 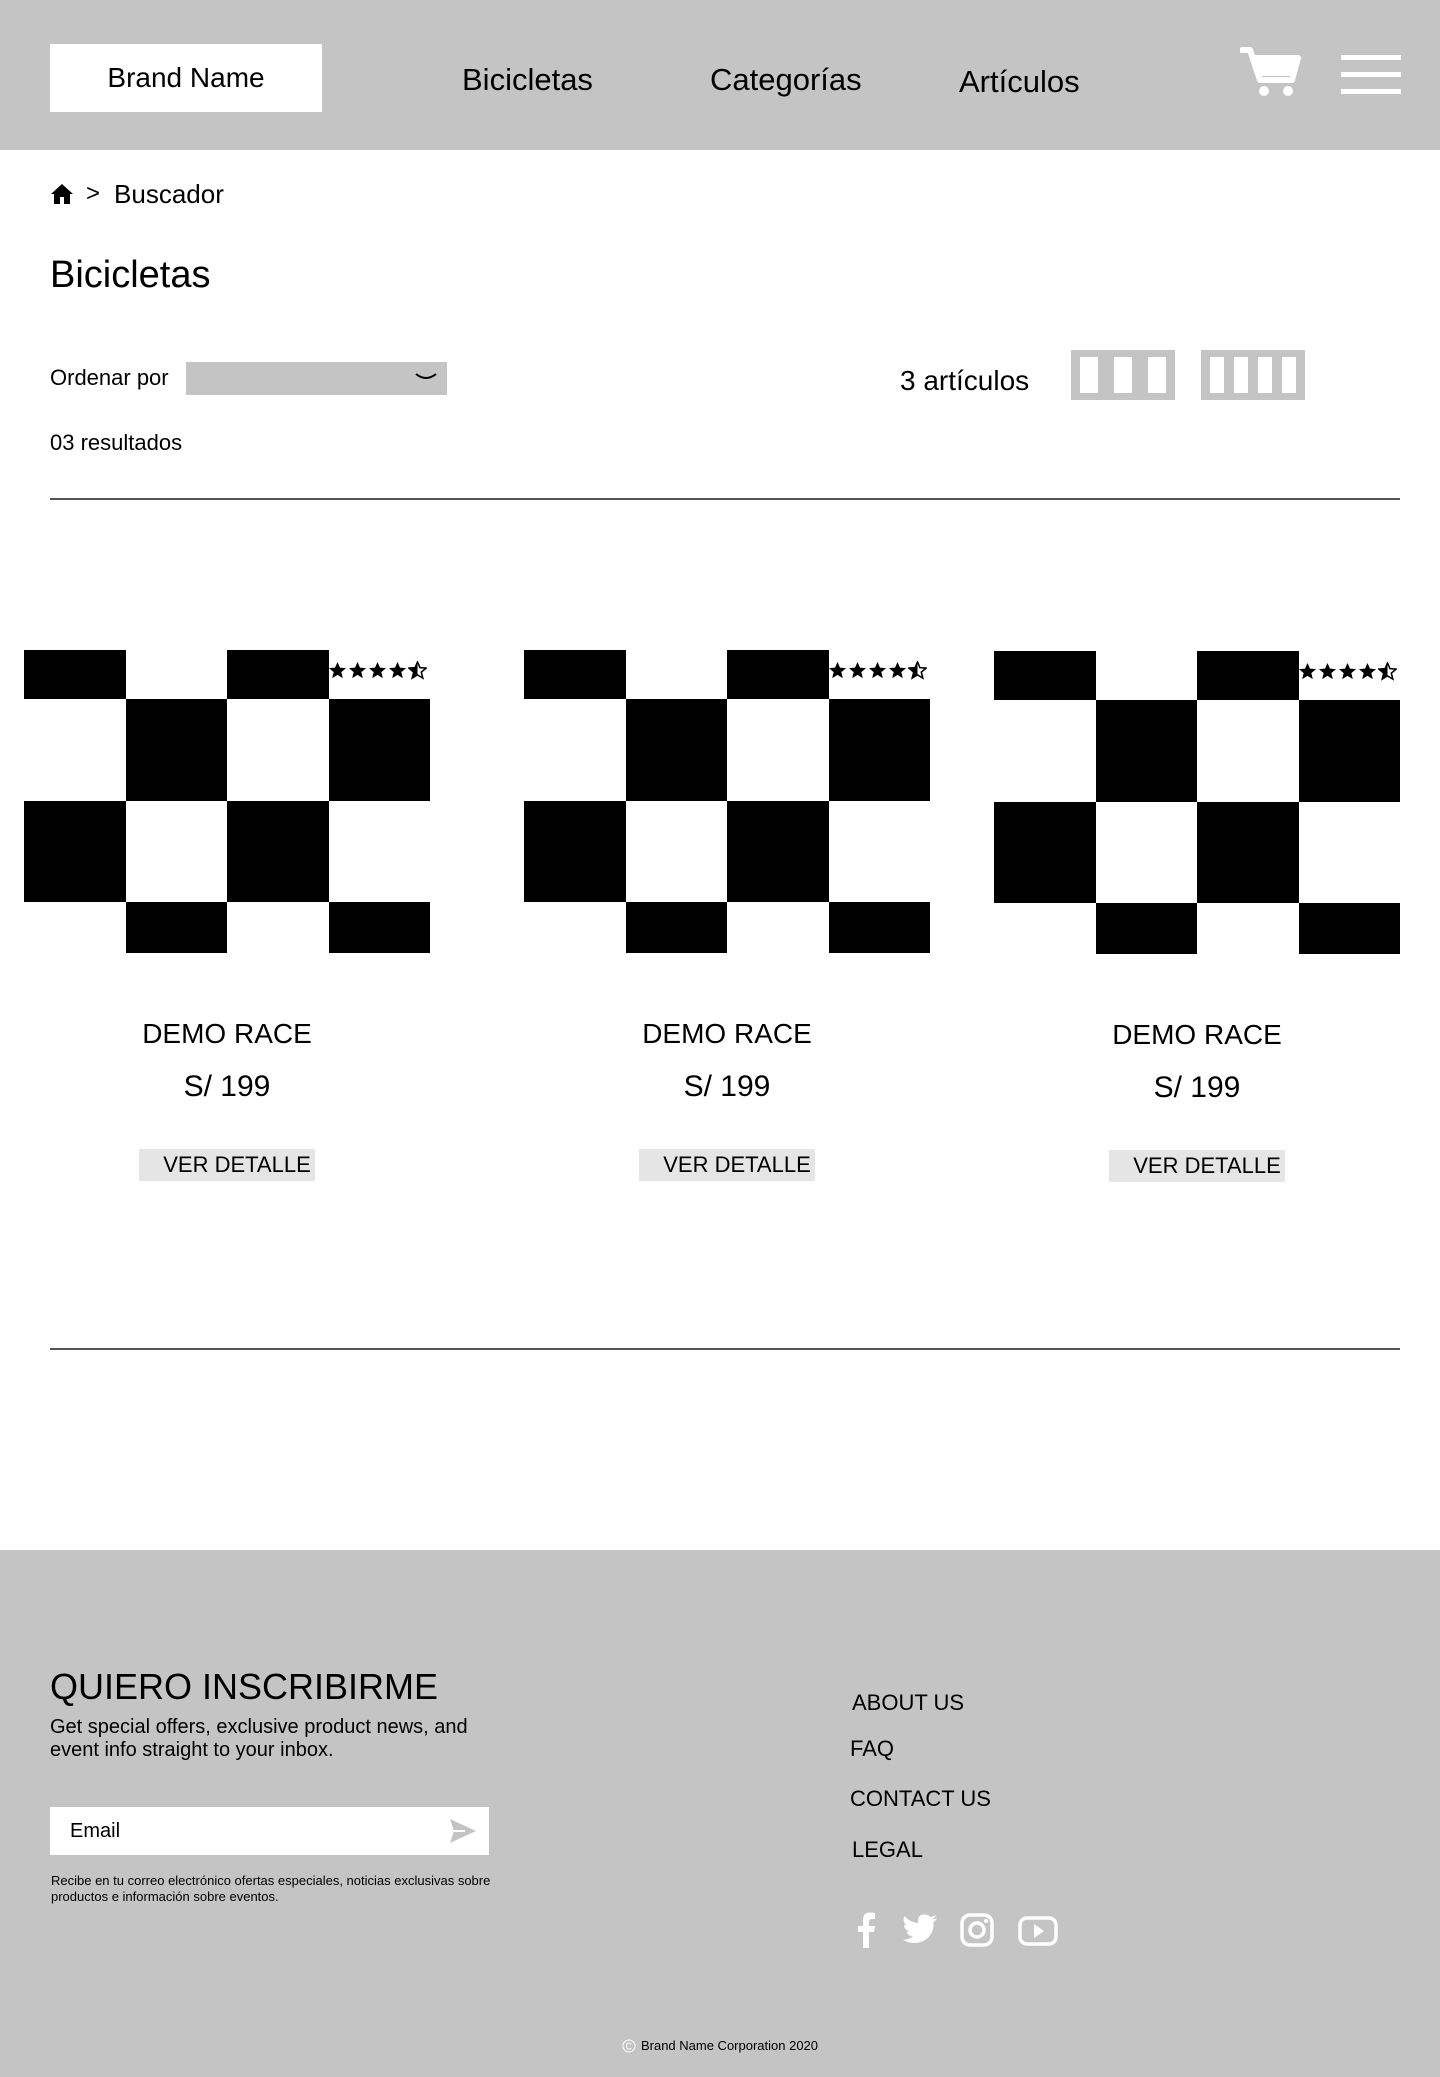 What do you see at coordinates (62, 194) in the screenshot?
I see `home-icon` at bounding box center [62, 194].